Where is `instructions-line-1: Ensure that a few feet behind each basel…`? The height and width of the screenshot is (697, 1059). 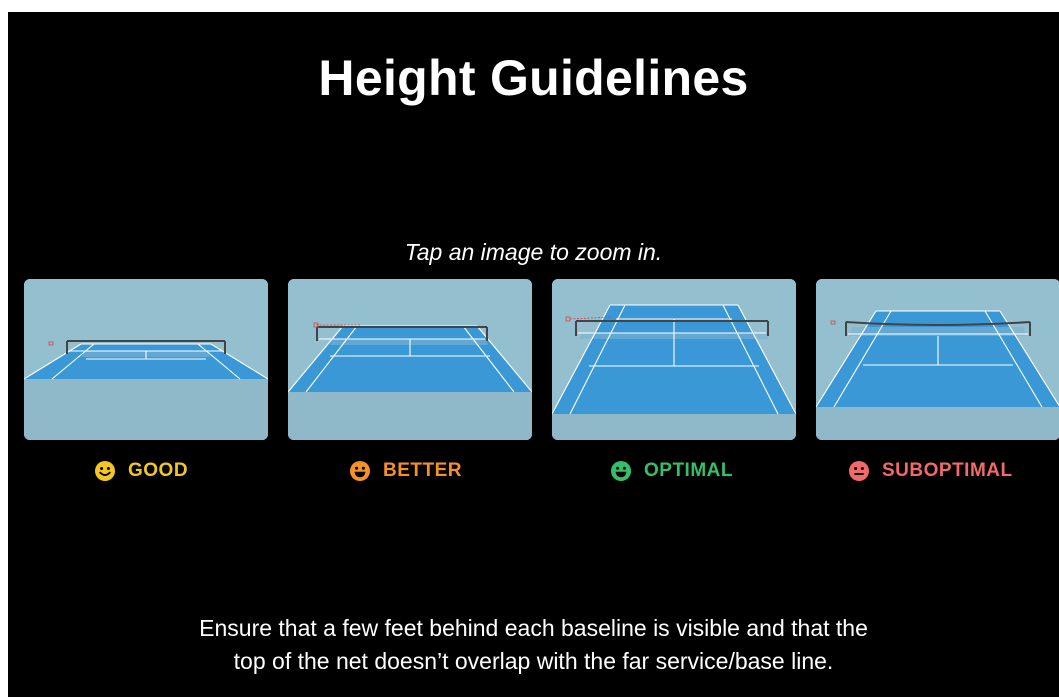 instructions-line-1: Ensure that a few feet behind each basel… is located at coordinates (533, 628).